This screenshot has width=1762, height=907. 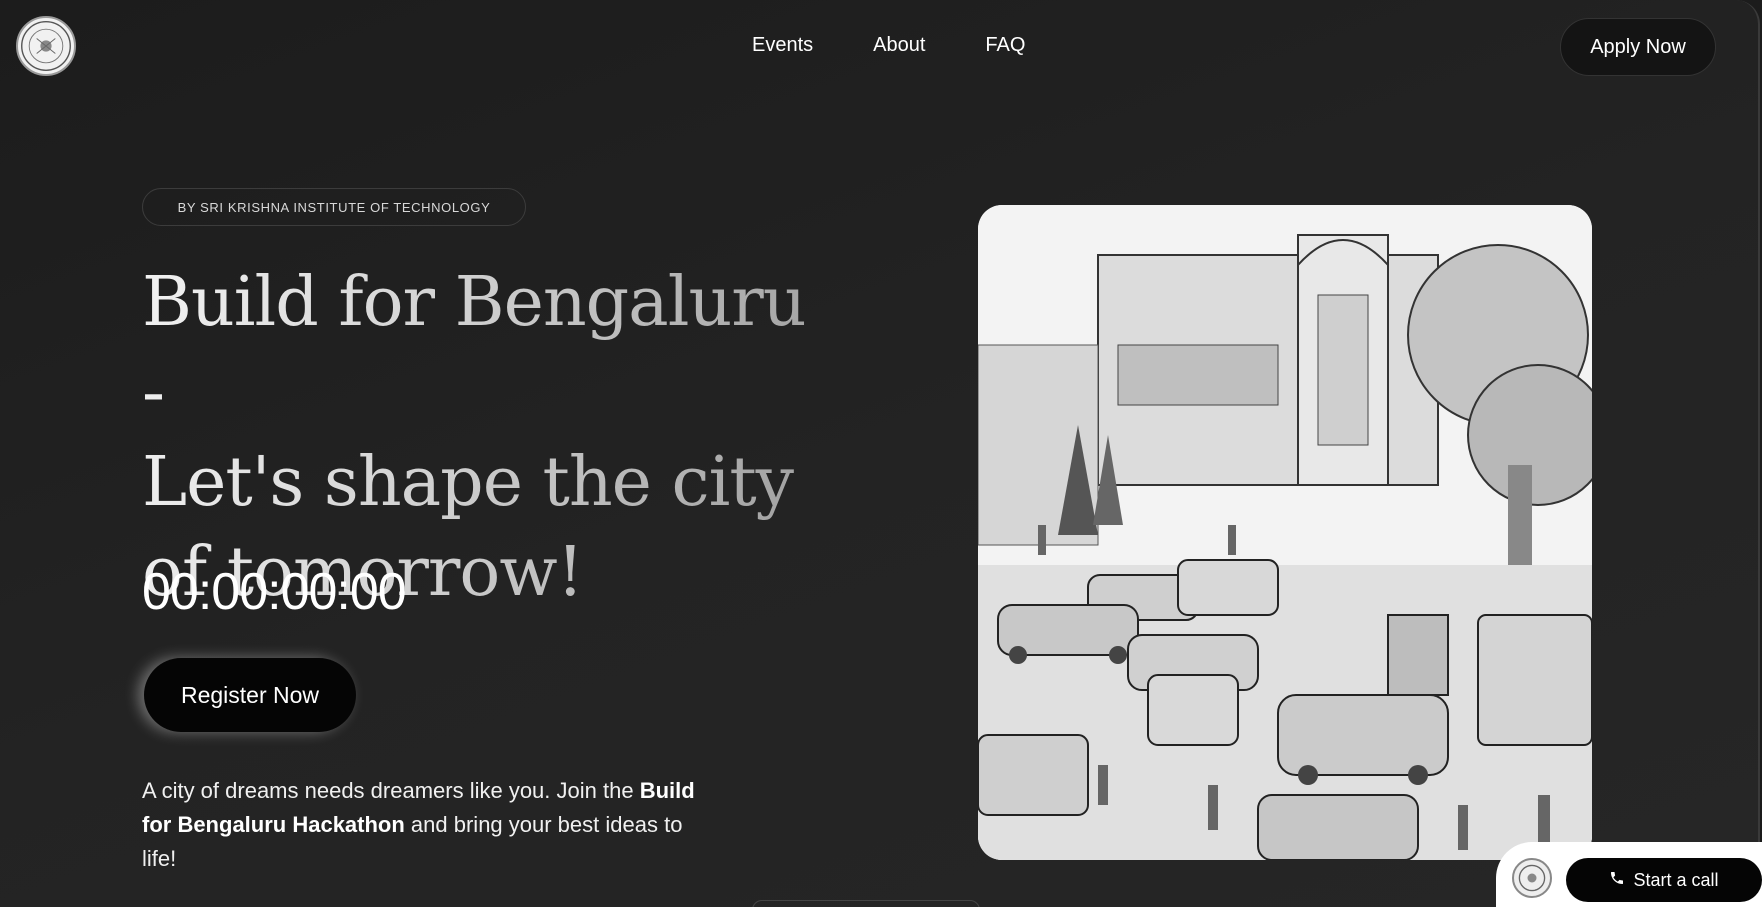 What do you see at coordinates (274, 592) in the screenshot?
I see `countdown-timer: 00:00:00:00` at bounding box center [274, 592].